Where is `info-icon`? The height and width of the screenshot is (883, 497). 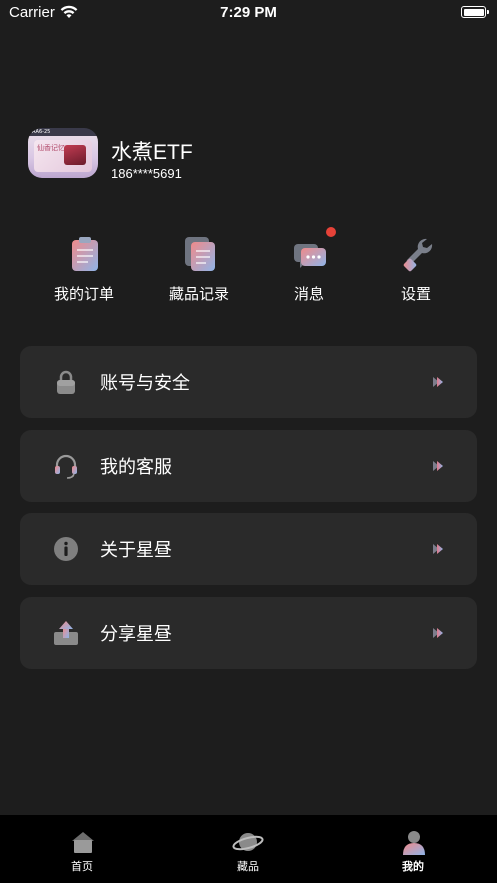
info-icon is located at coordinates (66, 549).